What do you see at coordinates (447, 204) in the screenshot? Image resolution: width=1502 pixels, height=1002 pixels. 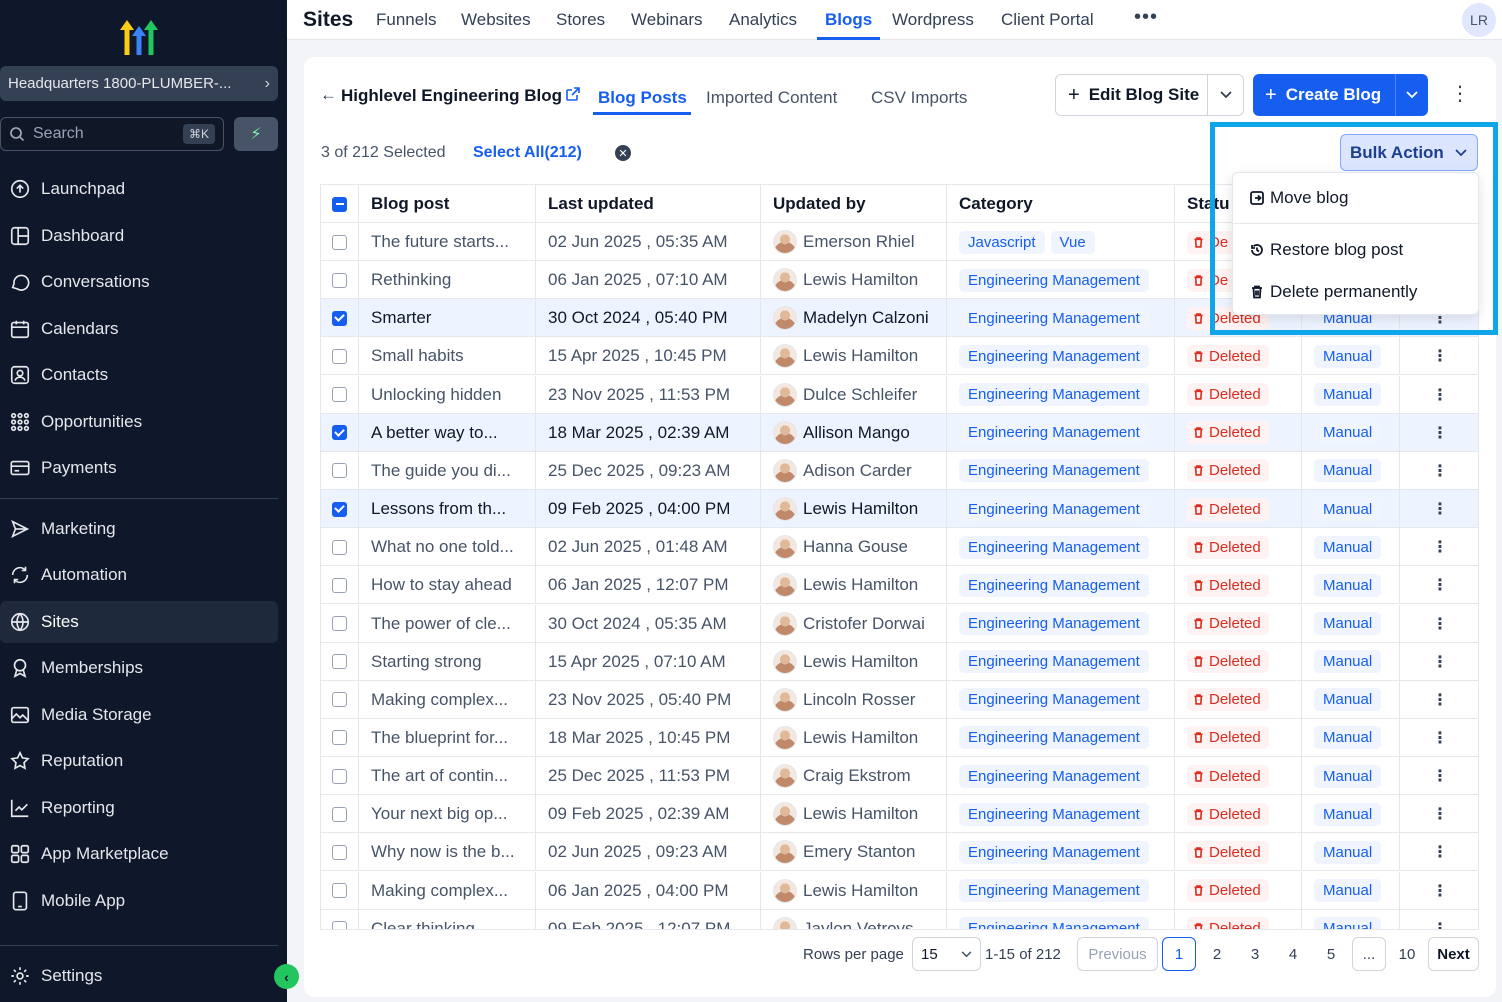 I see `column-header: Blog post` at bounding box center [447, 204].